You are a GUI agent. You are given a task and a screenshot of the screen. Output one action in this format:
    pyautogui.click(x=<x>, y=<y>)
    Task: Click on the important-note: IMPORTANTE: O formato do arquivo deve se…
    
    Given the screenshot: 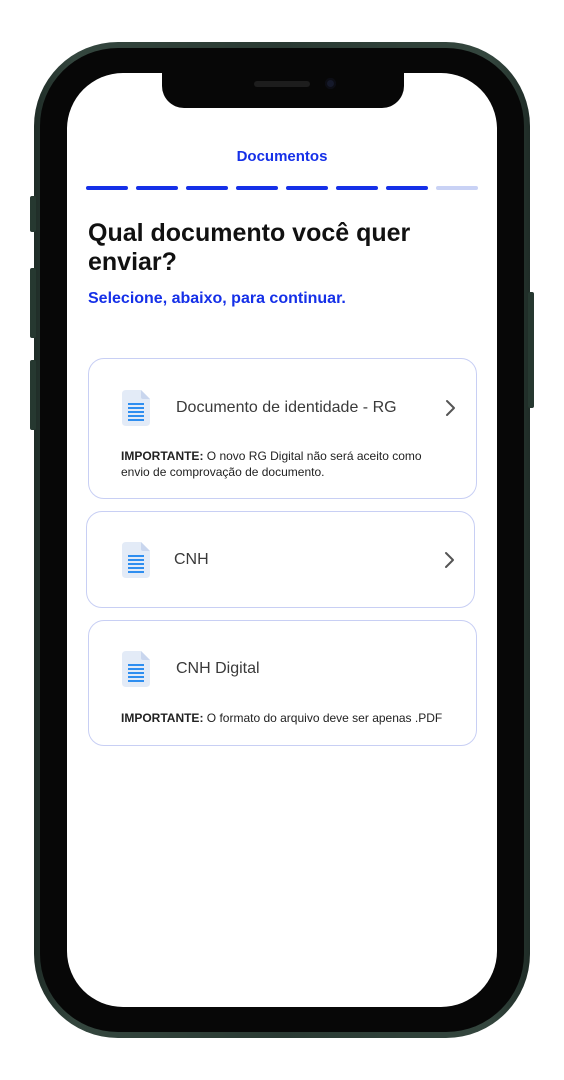 What is the action you would take?
    pyautogui.click(x=291, y=718)
    